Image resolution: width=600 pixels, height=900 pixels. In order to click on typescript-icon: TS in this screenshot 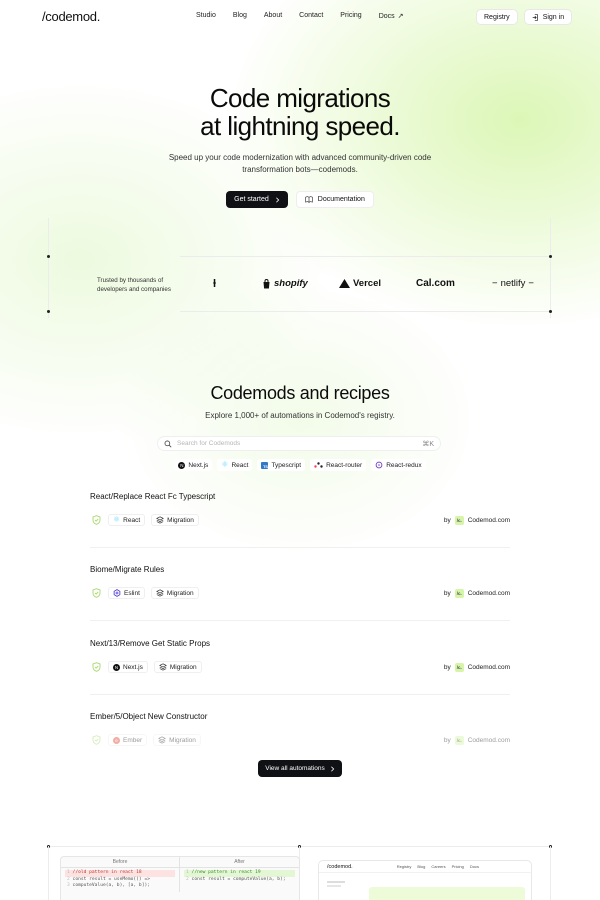, I will do `click(265, 465)`.